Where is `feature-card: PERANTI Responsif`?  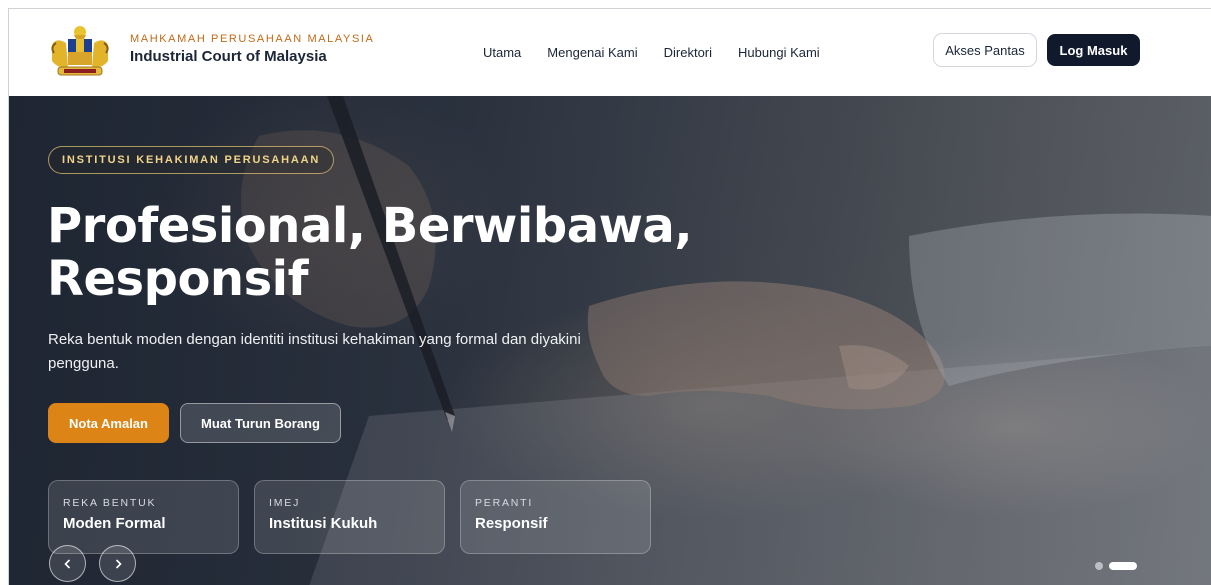
feature-card: PERANTI Responsif is located at coordinates (555, 517).